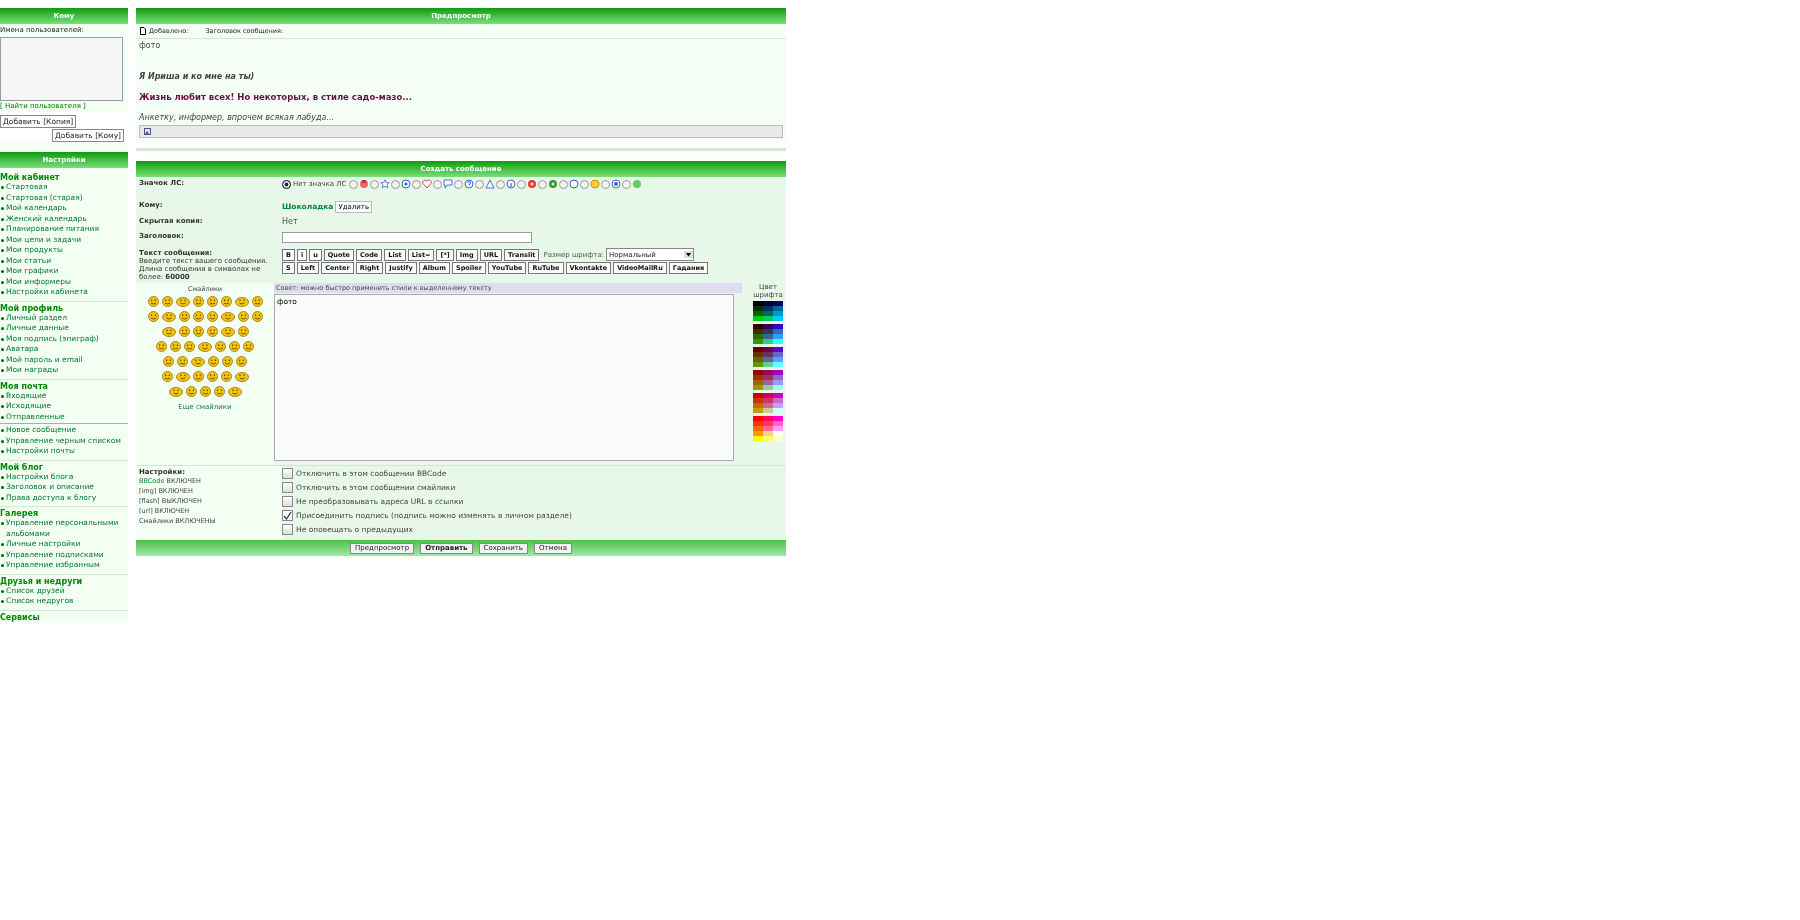 The image size is (1800, 920). What do you see at coordinates (32, 308) in the screenshot?
I see `group-title: Мой профиль` at bounding box center [32, 308].